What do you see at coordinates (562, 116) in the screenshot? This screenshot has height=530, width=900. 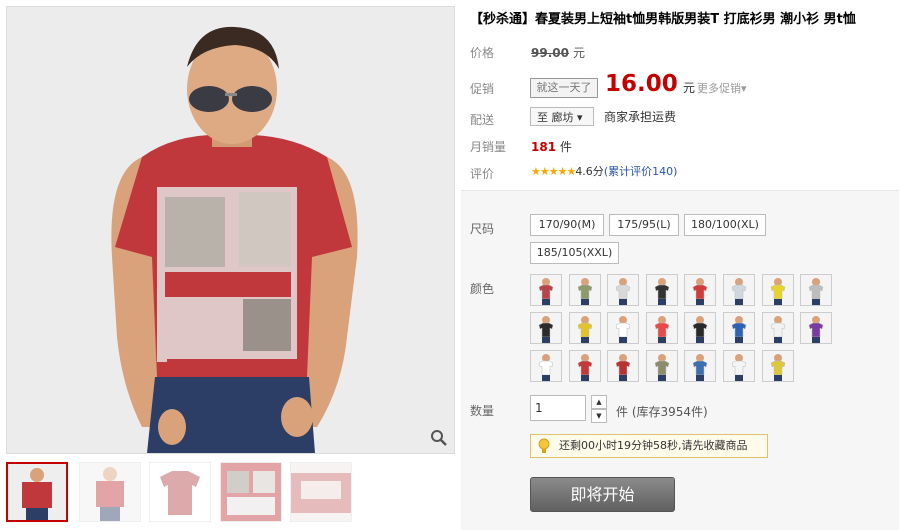 I see `shipping-destination-select: 至 廊坊 ▾` at bounding box center [562, 116].